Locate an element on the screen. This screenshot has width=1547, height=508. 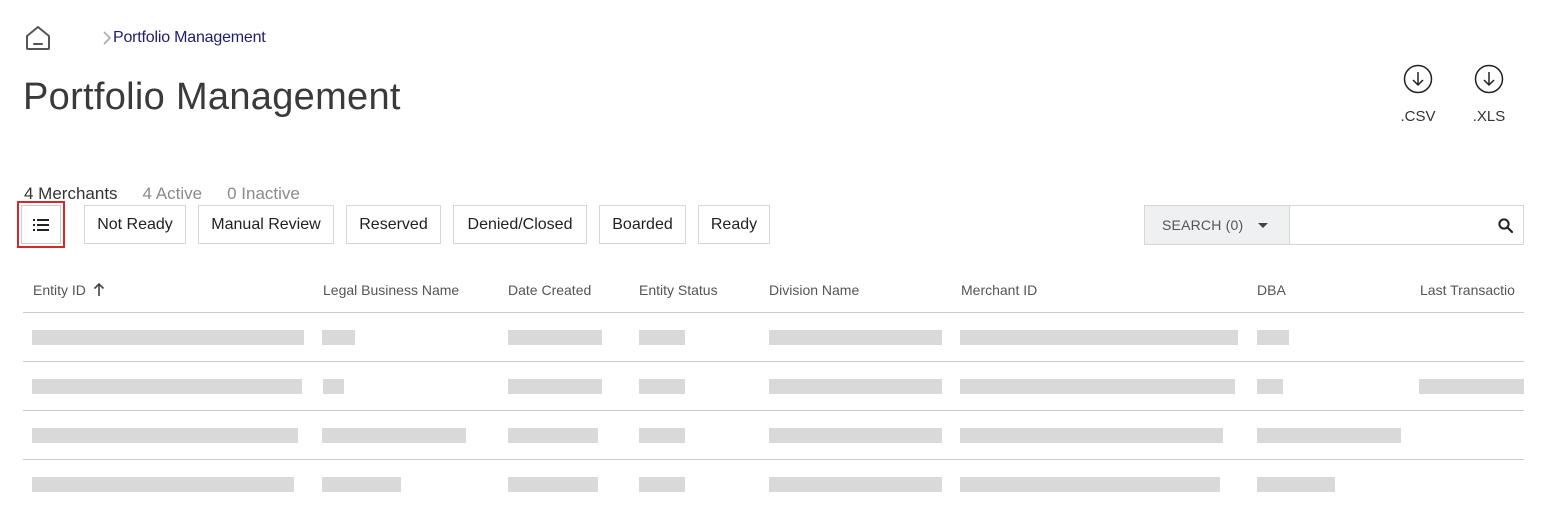
chevron-right-icon is located at coordinates (107, 38).